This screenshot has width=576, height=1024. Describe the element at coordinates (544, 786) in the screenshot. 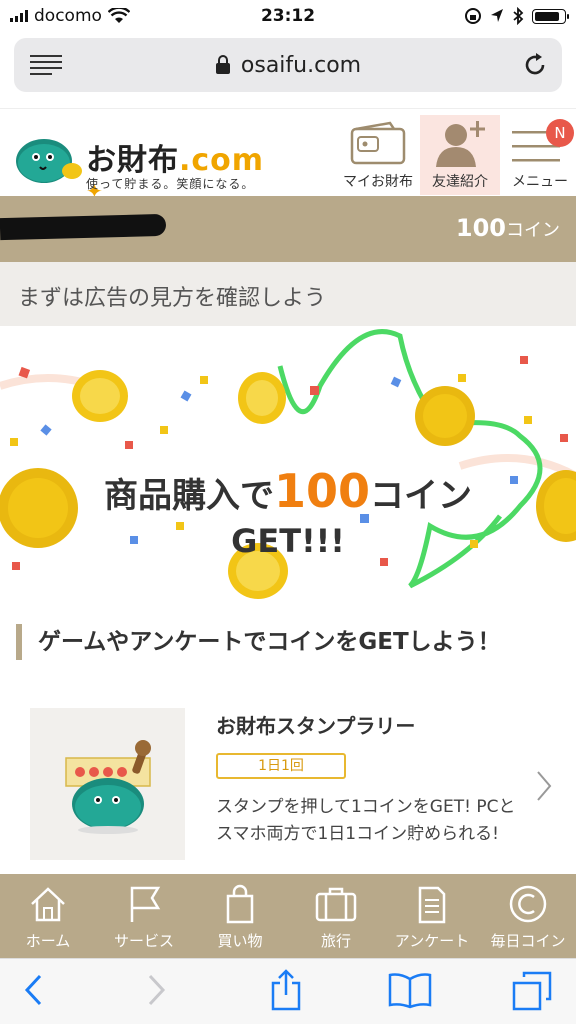

I see `chevron-right-icon` at that location.